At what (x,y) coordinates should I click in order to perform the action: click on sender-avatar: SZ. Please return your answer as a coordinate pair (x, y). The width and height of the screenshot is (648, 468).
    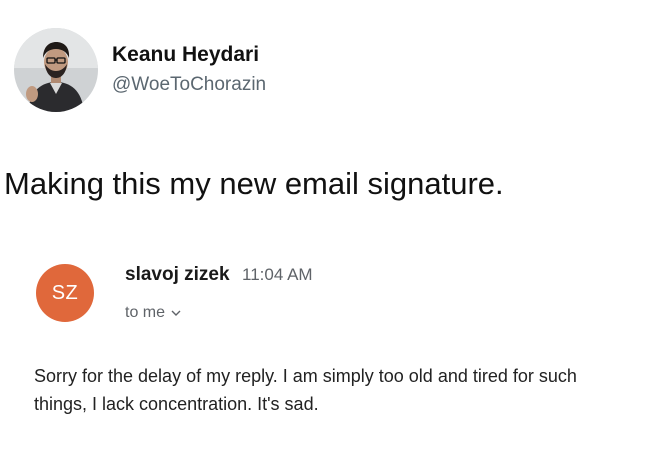
    Looking at the image, I should click on (65, 293).